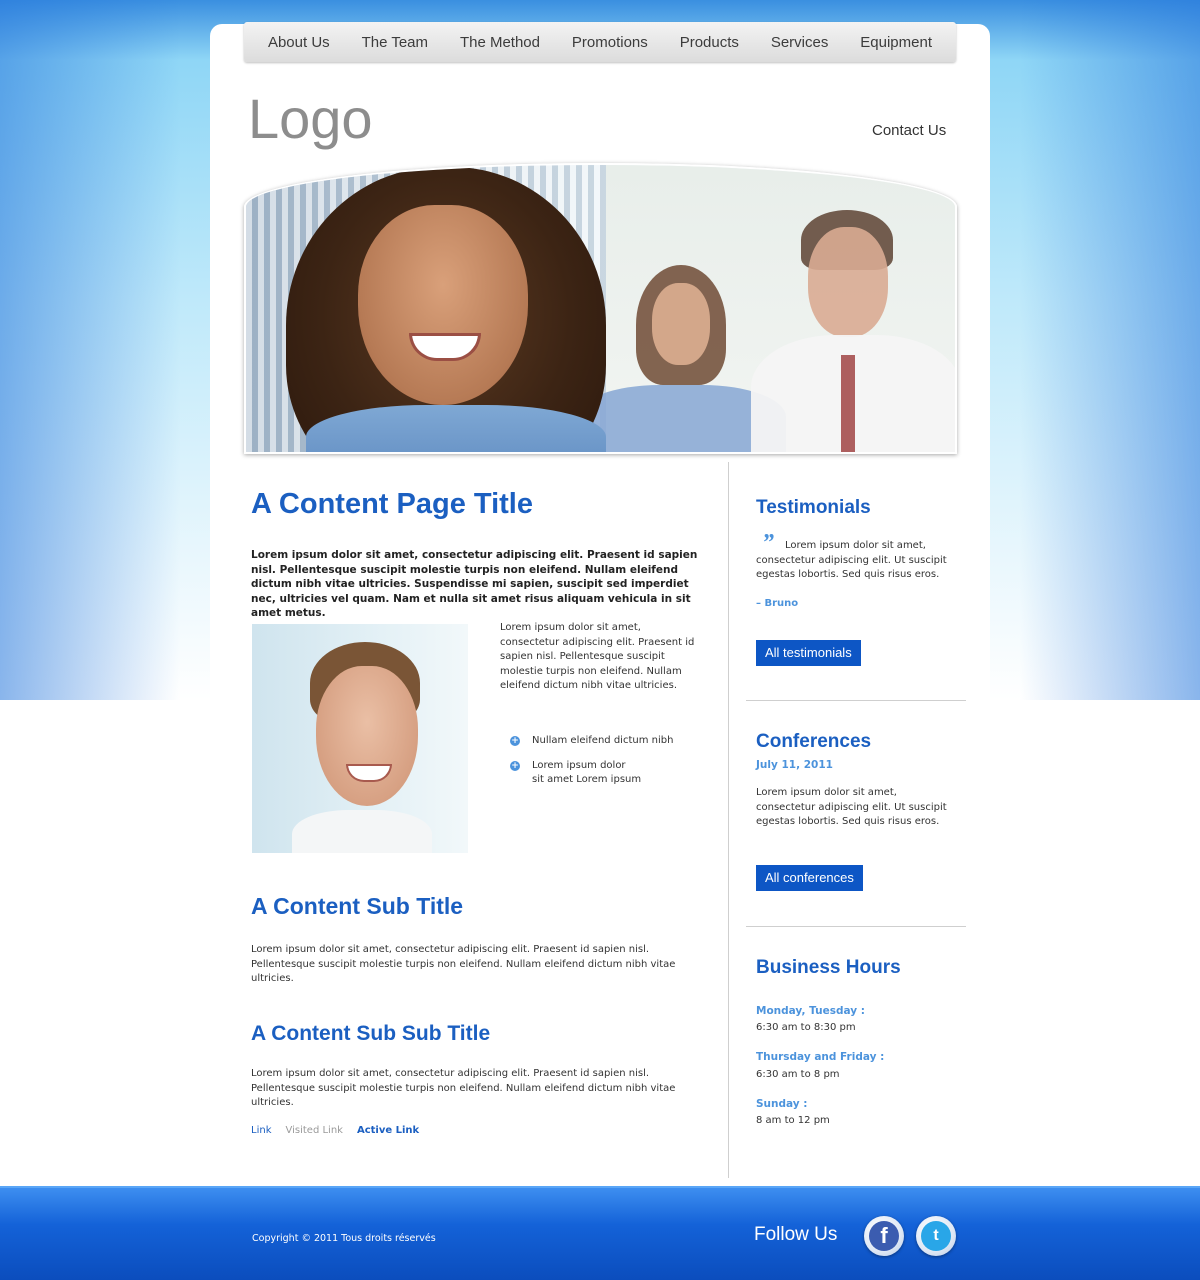 This screenshot has height=1280, width=1200. Describe the element at coordinates (600, 308) in the screenshot. I see `hero-banner-image` at that location.